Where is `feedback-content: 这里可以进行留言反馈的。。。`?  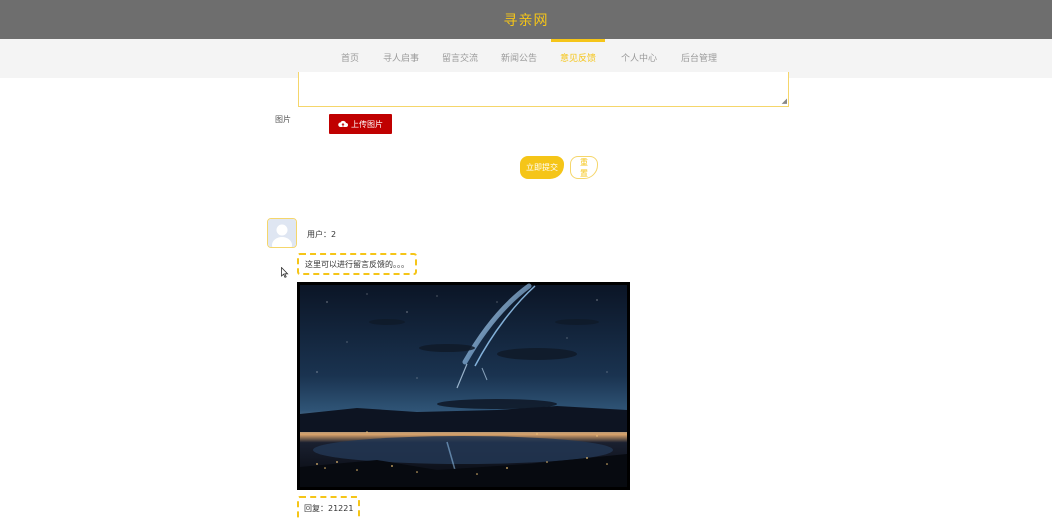 feedback-content: 这里可以进行留言反馈的。。。 is located at coordinates (357, 264).